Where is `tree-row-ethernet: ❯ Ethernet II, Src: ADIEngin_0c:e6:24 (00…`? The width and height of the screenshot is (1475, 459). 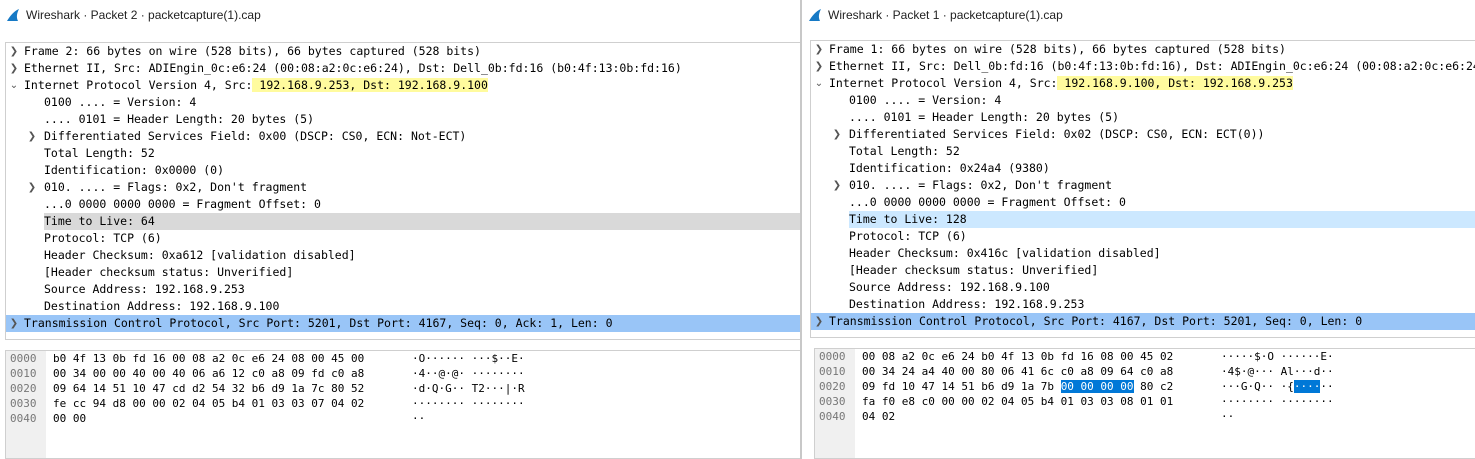 tree-row-ethernet: ❯ Ethernet II, Src: ADIEngin_0c:e6:24 (00… is located at coordinates (403, 68).